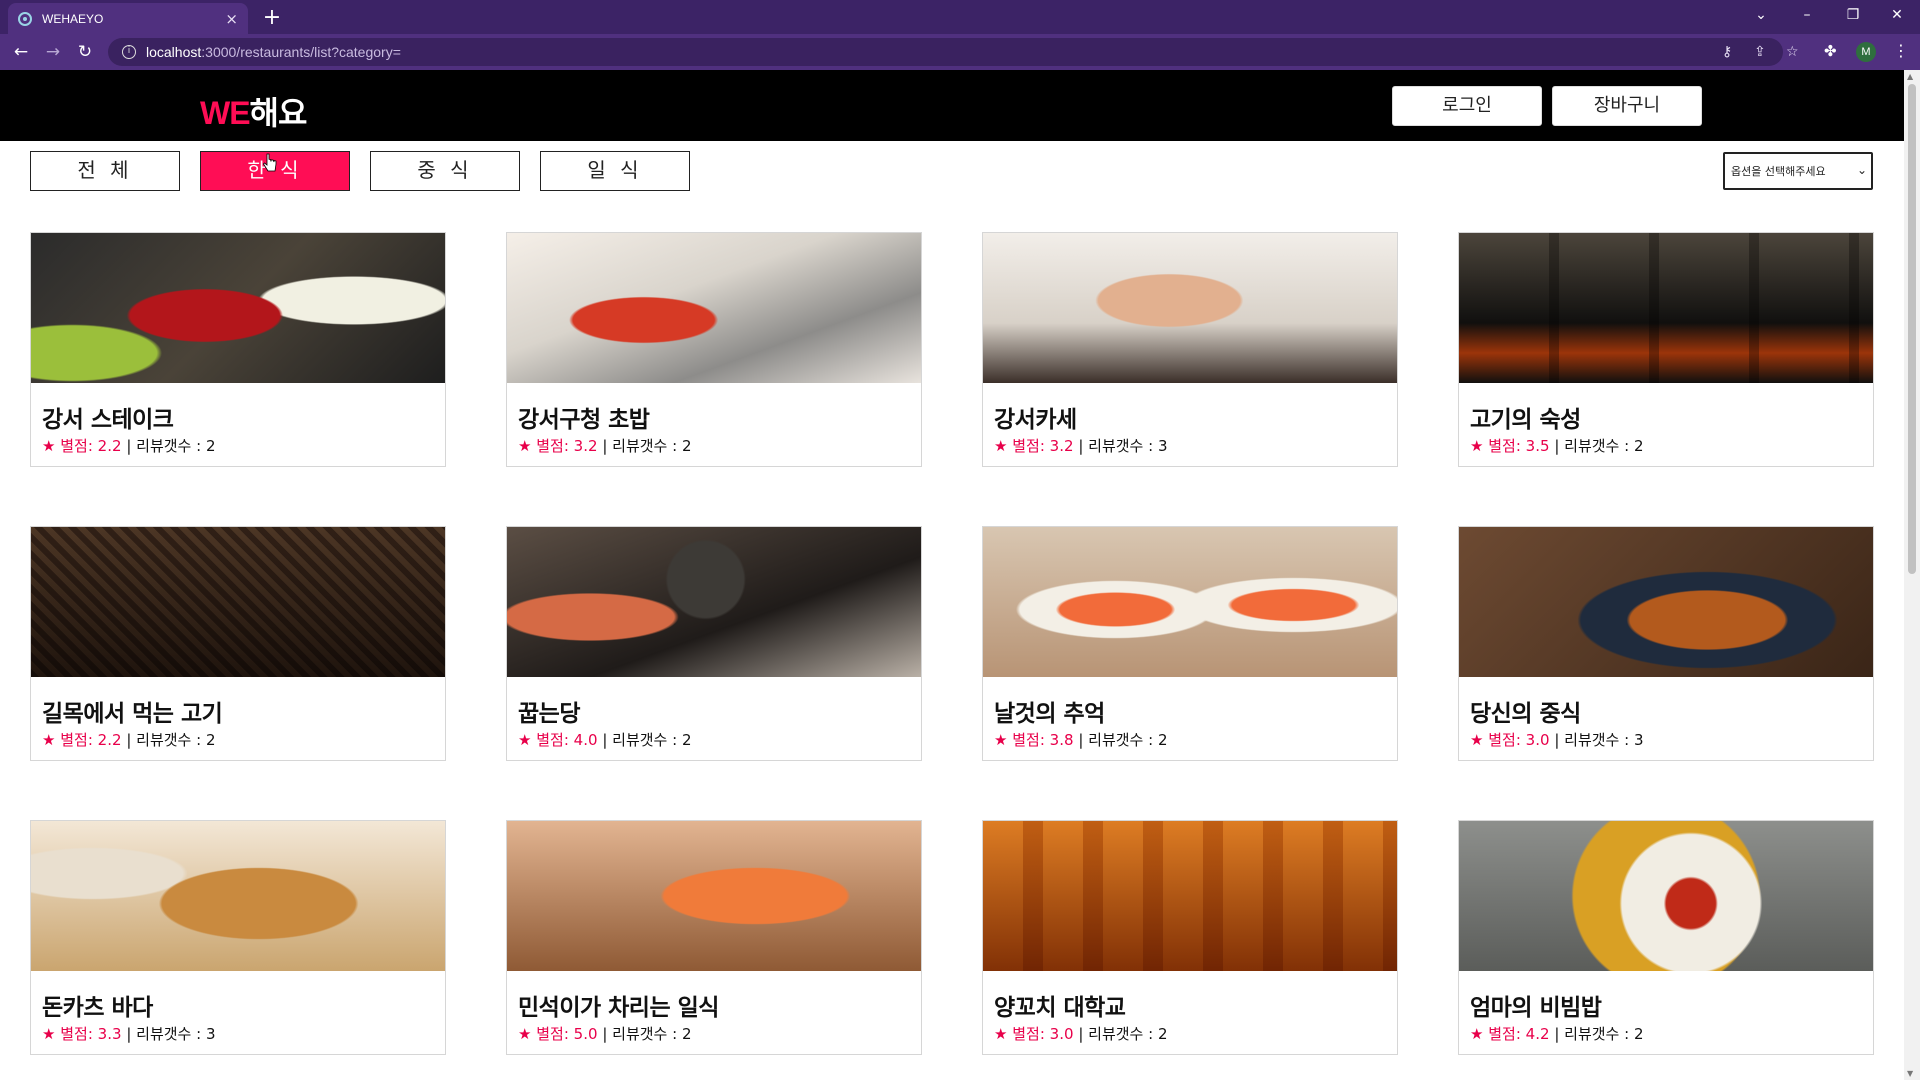  I want to click on reload-icon: ↻, so click(85, 52).